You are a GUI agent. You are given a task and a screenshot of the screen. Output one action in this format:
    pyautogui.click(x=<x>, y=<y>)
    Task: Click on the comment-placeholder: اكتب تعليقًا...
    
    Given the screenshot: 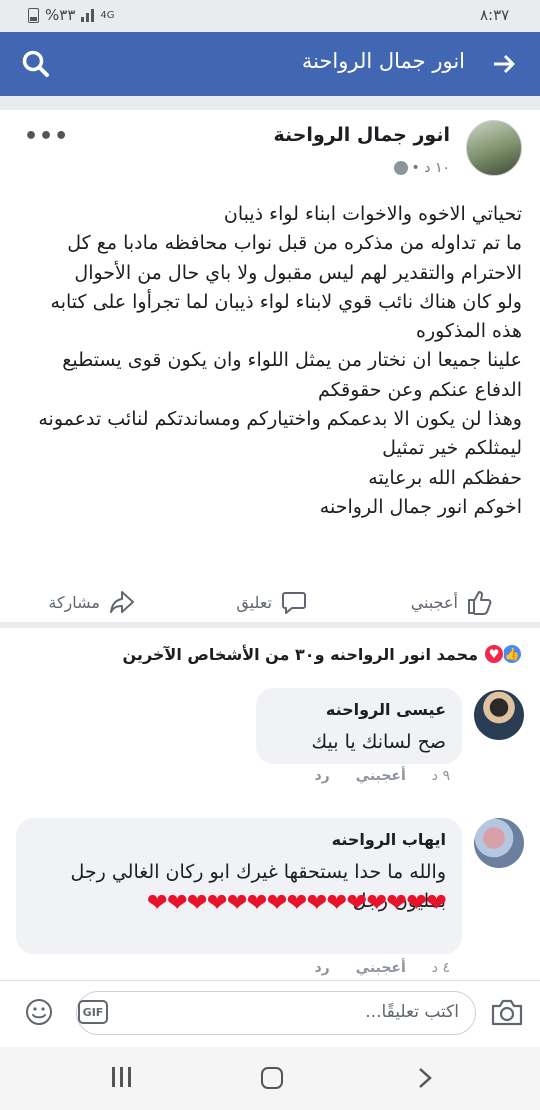 What is the action you would take?
    pyautogui.click(x=412, y=1012)
    